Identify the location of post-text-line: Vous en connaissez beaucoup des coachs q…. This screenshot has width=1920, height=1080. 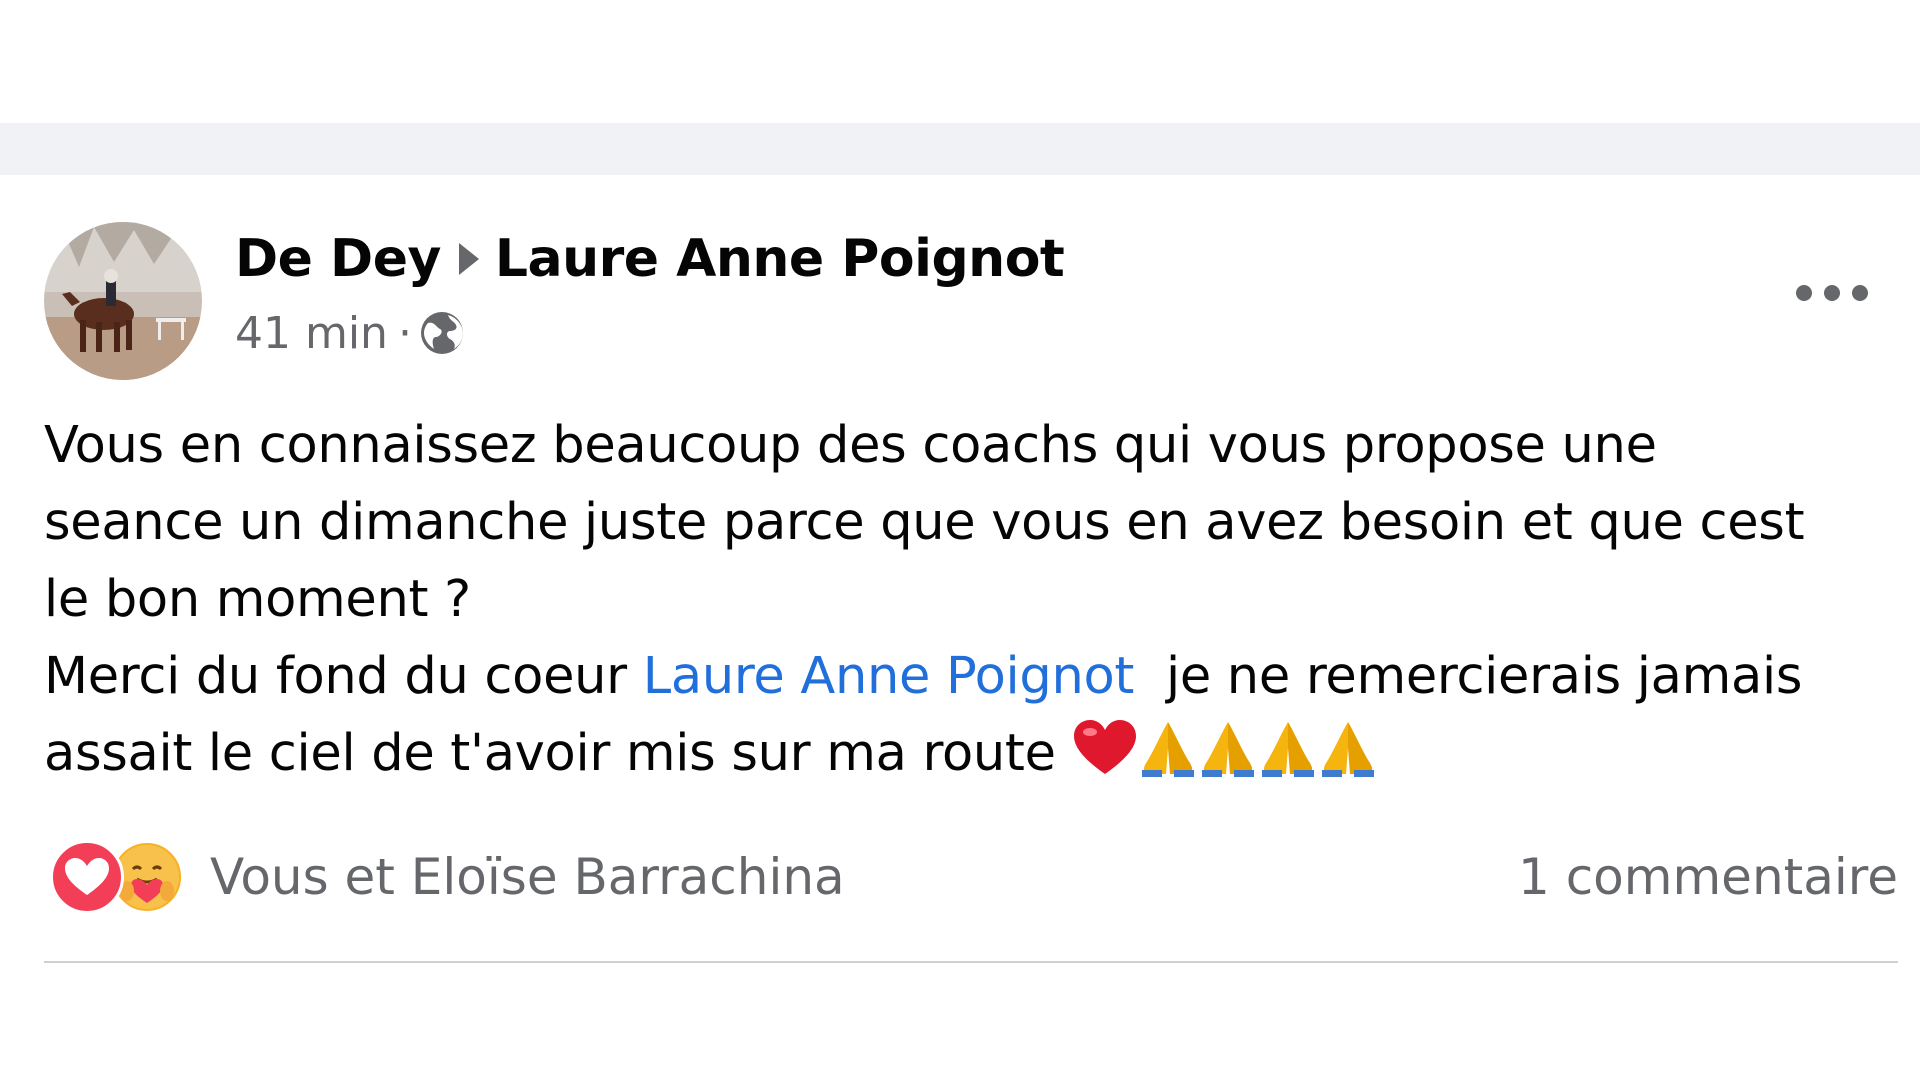
(850, 445).